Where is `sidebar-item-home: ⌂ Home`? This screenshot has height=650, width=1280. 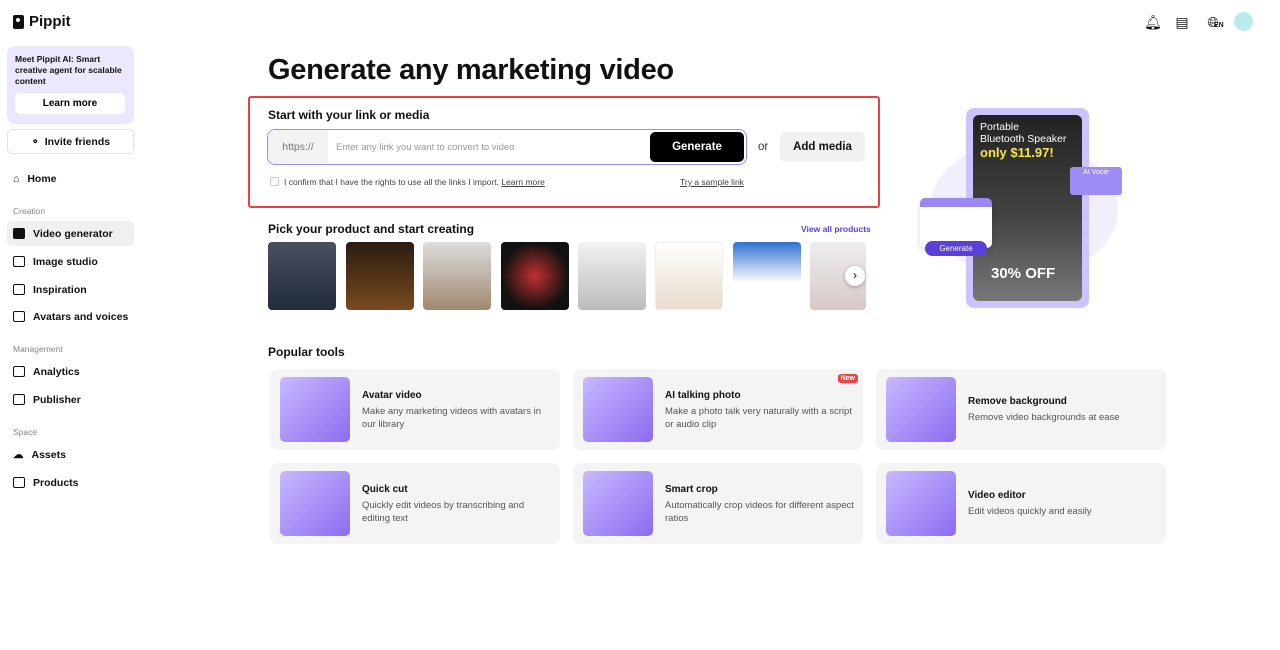 sidebar-item-home: ⌂ Home is located at coordinates (70, 178).